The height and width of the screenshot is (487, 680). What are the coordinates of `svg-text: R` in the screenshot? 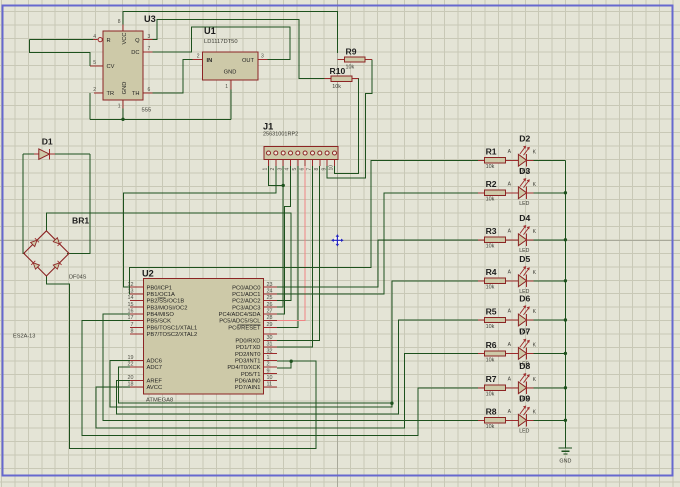 It's located at (109, 41).